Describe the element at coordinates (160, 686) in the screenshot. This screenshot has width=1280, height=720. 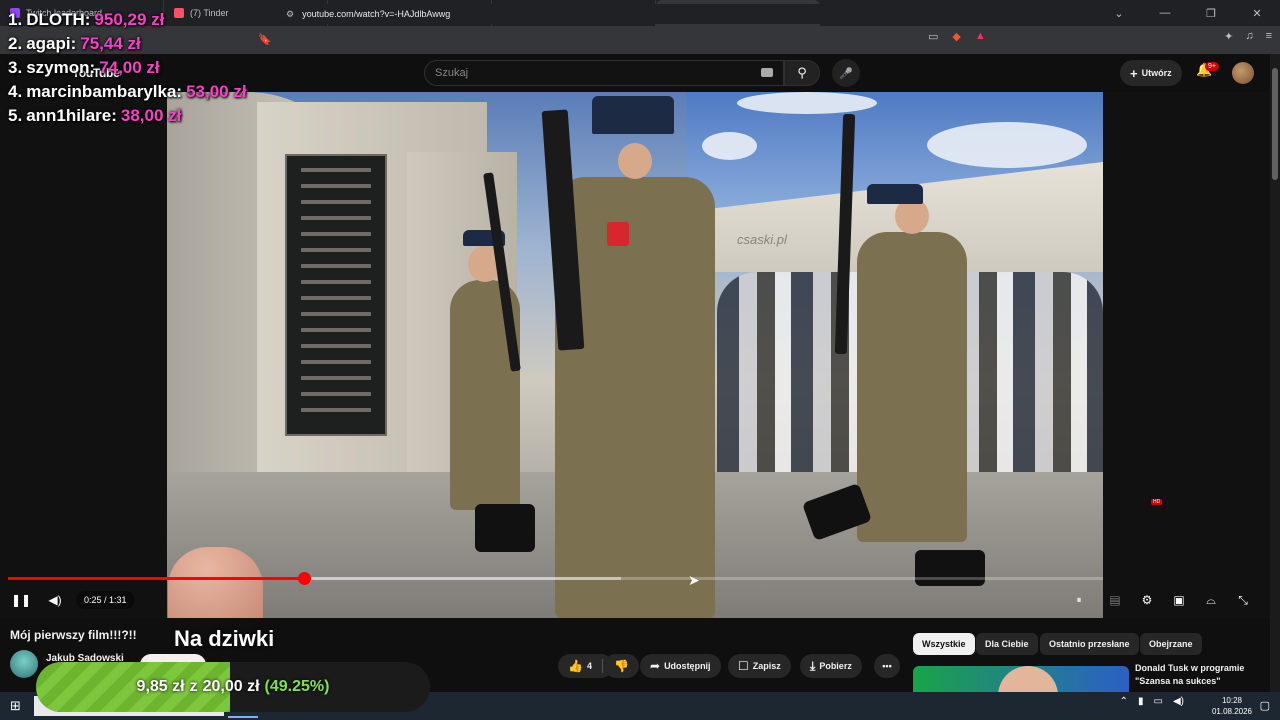
I see `goal-current: 9,85 zł` at that location.